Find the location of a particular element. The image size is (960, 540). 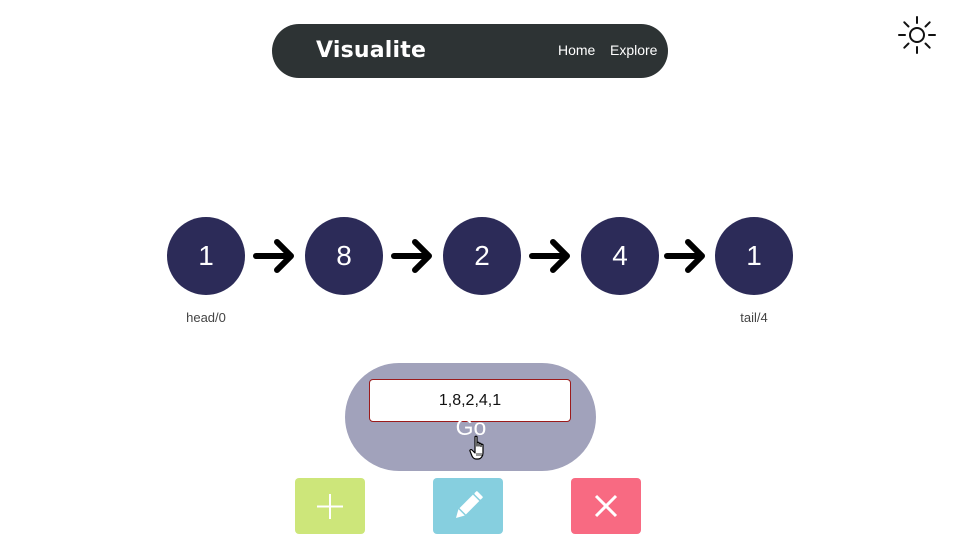

navbar: Visualite Home Explore is located at coordinates (470, 51).